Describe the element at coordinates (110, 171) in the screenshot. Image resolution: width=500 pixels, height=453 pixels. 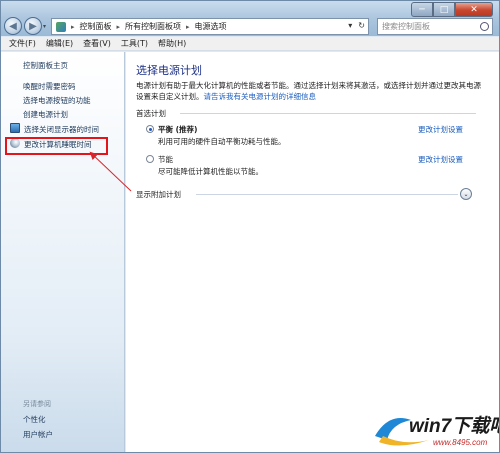
I see `annotation-arrow` at that location.